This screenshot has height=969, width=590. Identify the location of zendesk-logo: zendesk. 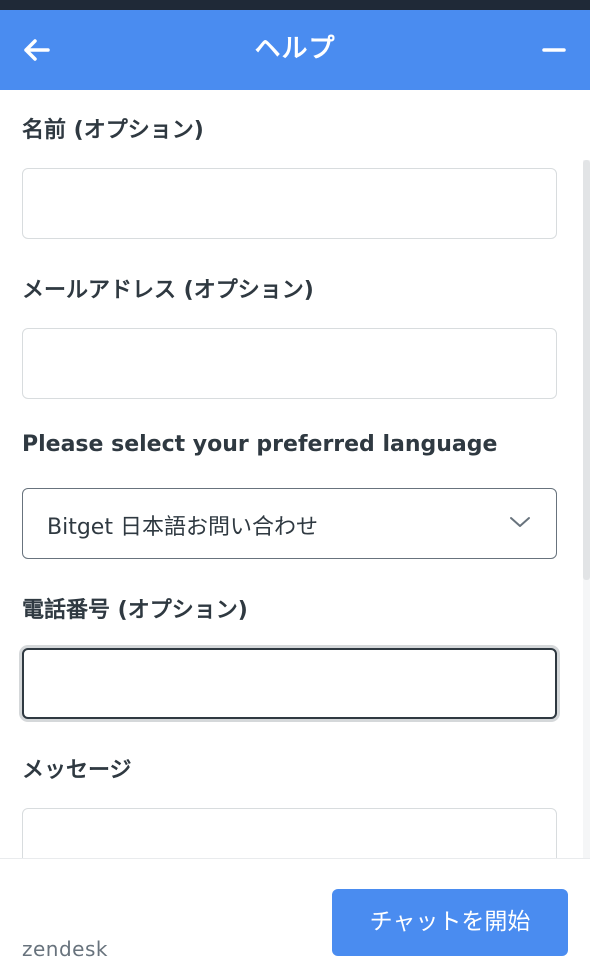
(65, 949).